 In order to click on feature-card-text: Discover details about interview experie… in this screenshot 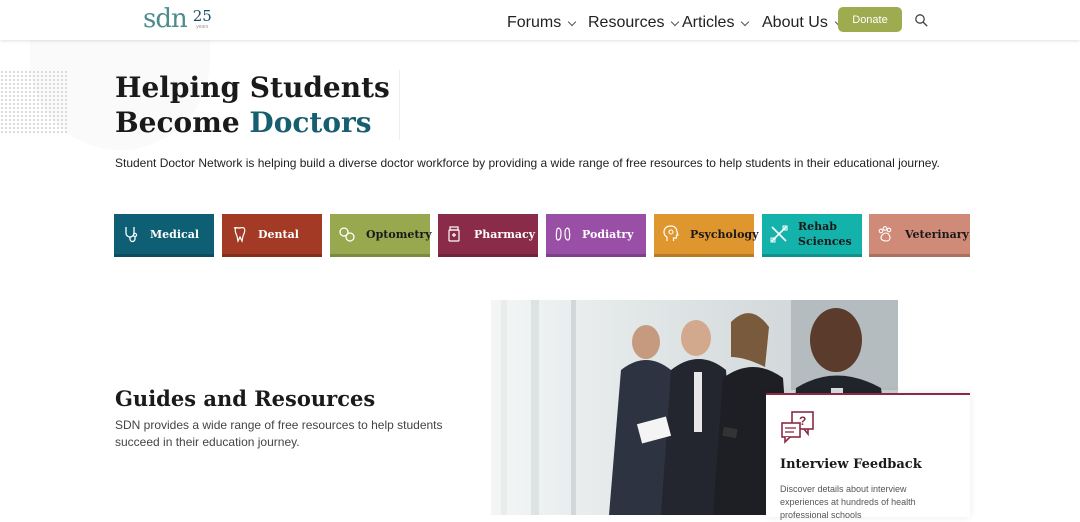, I will do `click(848, 502)`.